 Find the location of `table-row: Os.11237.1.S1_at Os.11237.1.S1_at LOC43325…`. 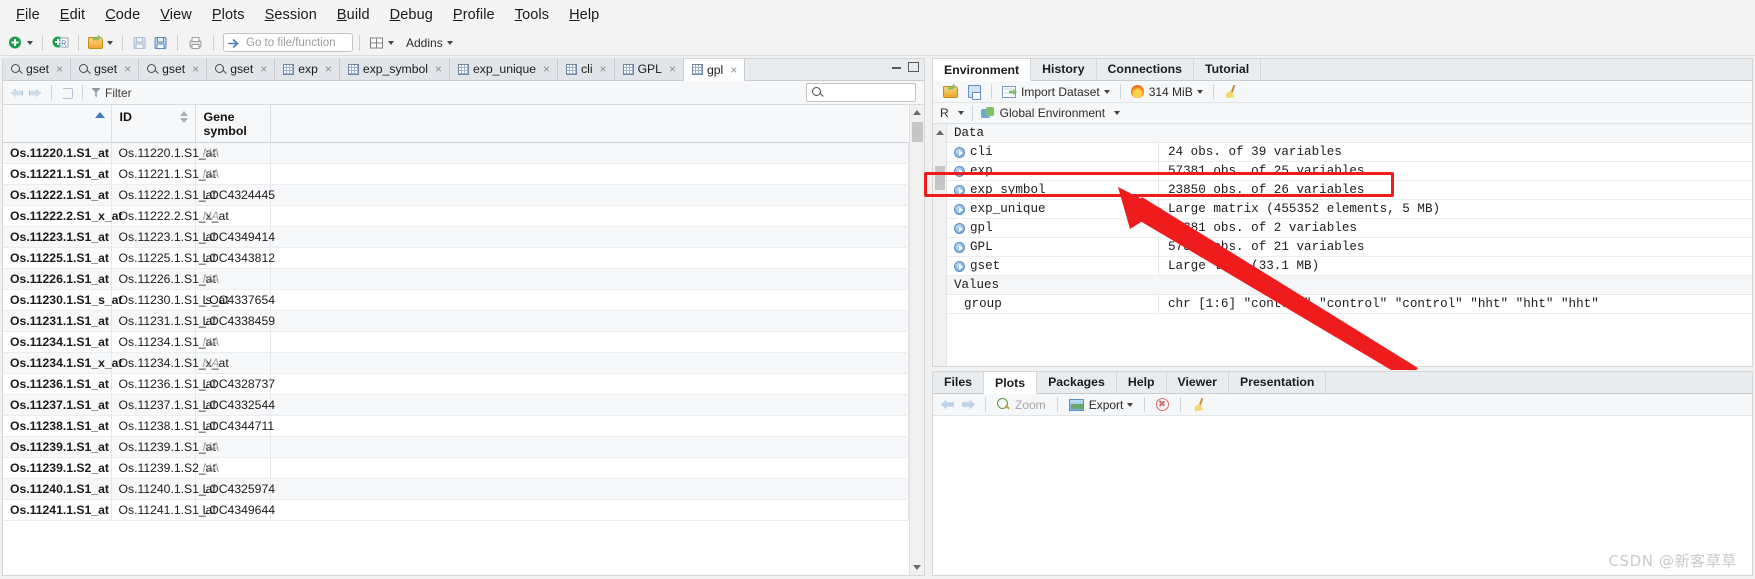

table-row: Os.11237.1.S1_at Os.11237.1.S1_at LOC43325… is located at coordinates (456, 405).